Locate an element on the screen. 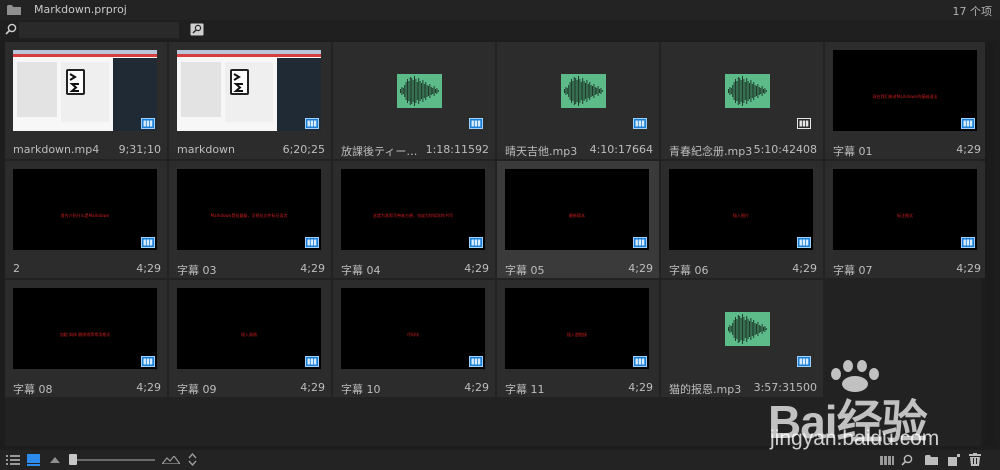  video-thumbnail: 这就为其帮写带来方便，也成为你如学的书写 is located at coordinates (413, 209).